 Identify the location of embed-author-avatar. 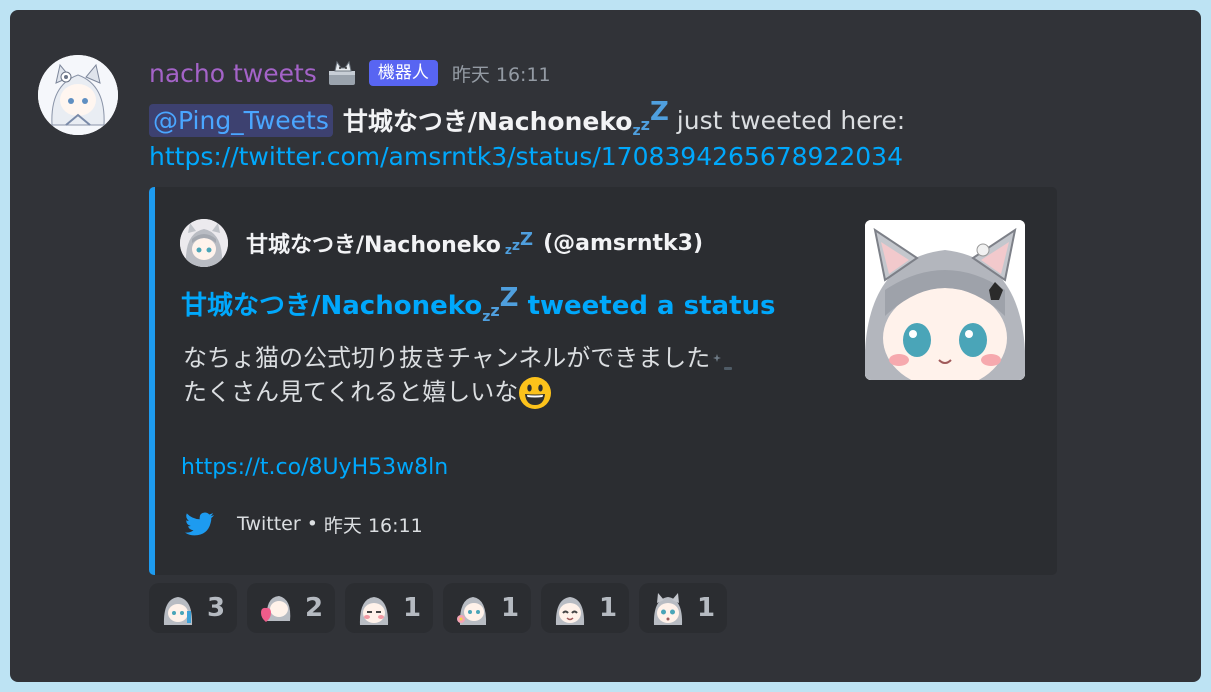
(204, 243).